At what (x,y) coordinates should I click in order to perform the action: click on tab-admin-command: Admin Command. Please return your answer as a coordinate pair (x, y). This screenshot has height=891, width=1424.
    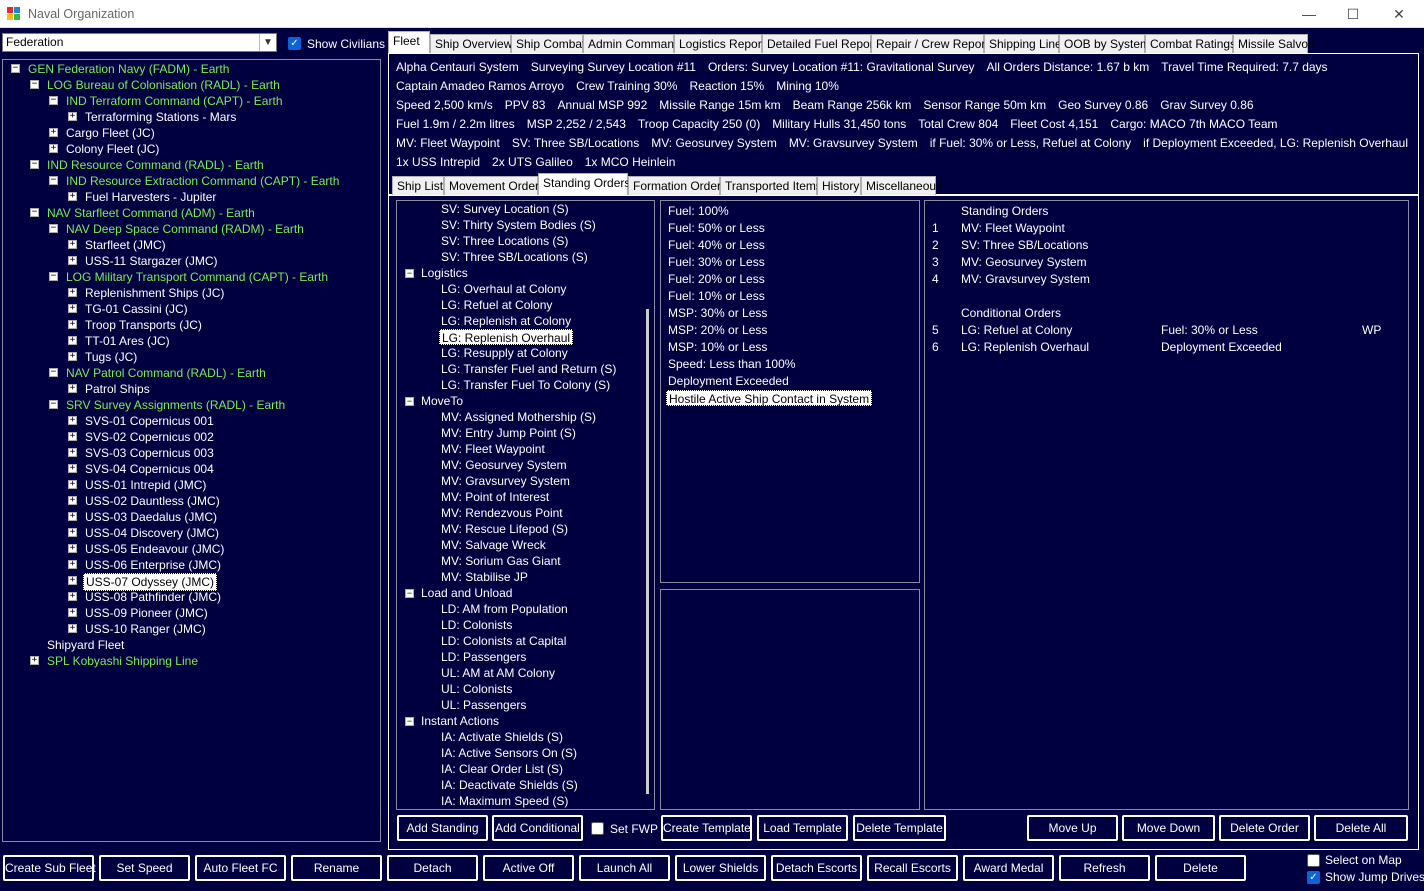
    Looking at the image, I should click on (632, 44).